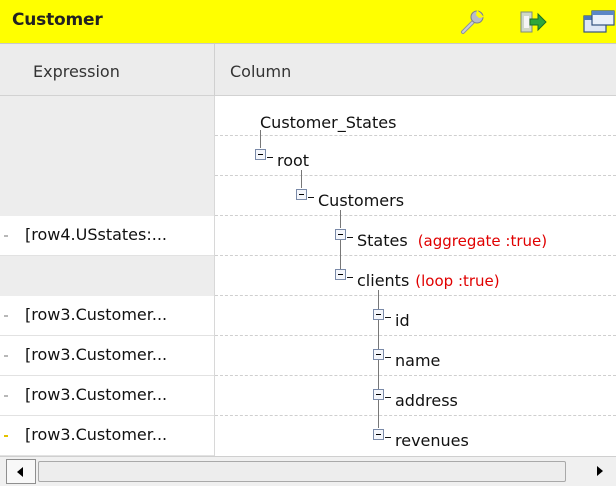  What do you see at coordinates (533, 22) in the screenshot?
I see `import-arrow-icon` at bounding box center [533, 22].